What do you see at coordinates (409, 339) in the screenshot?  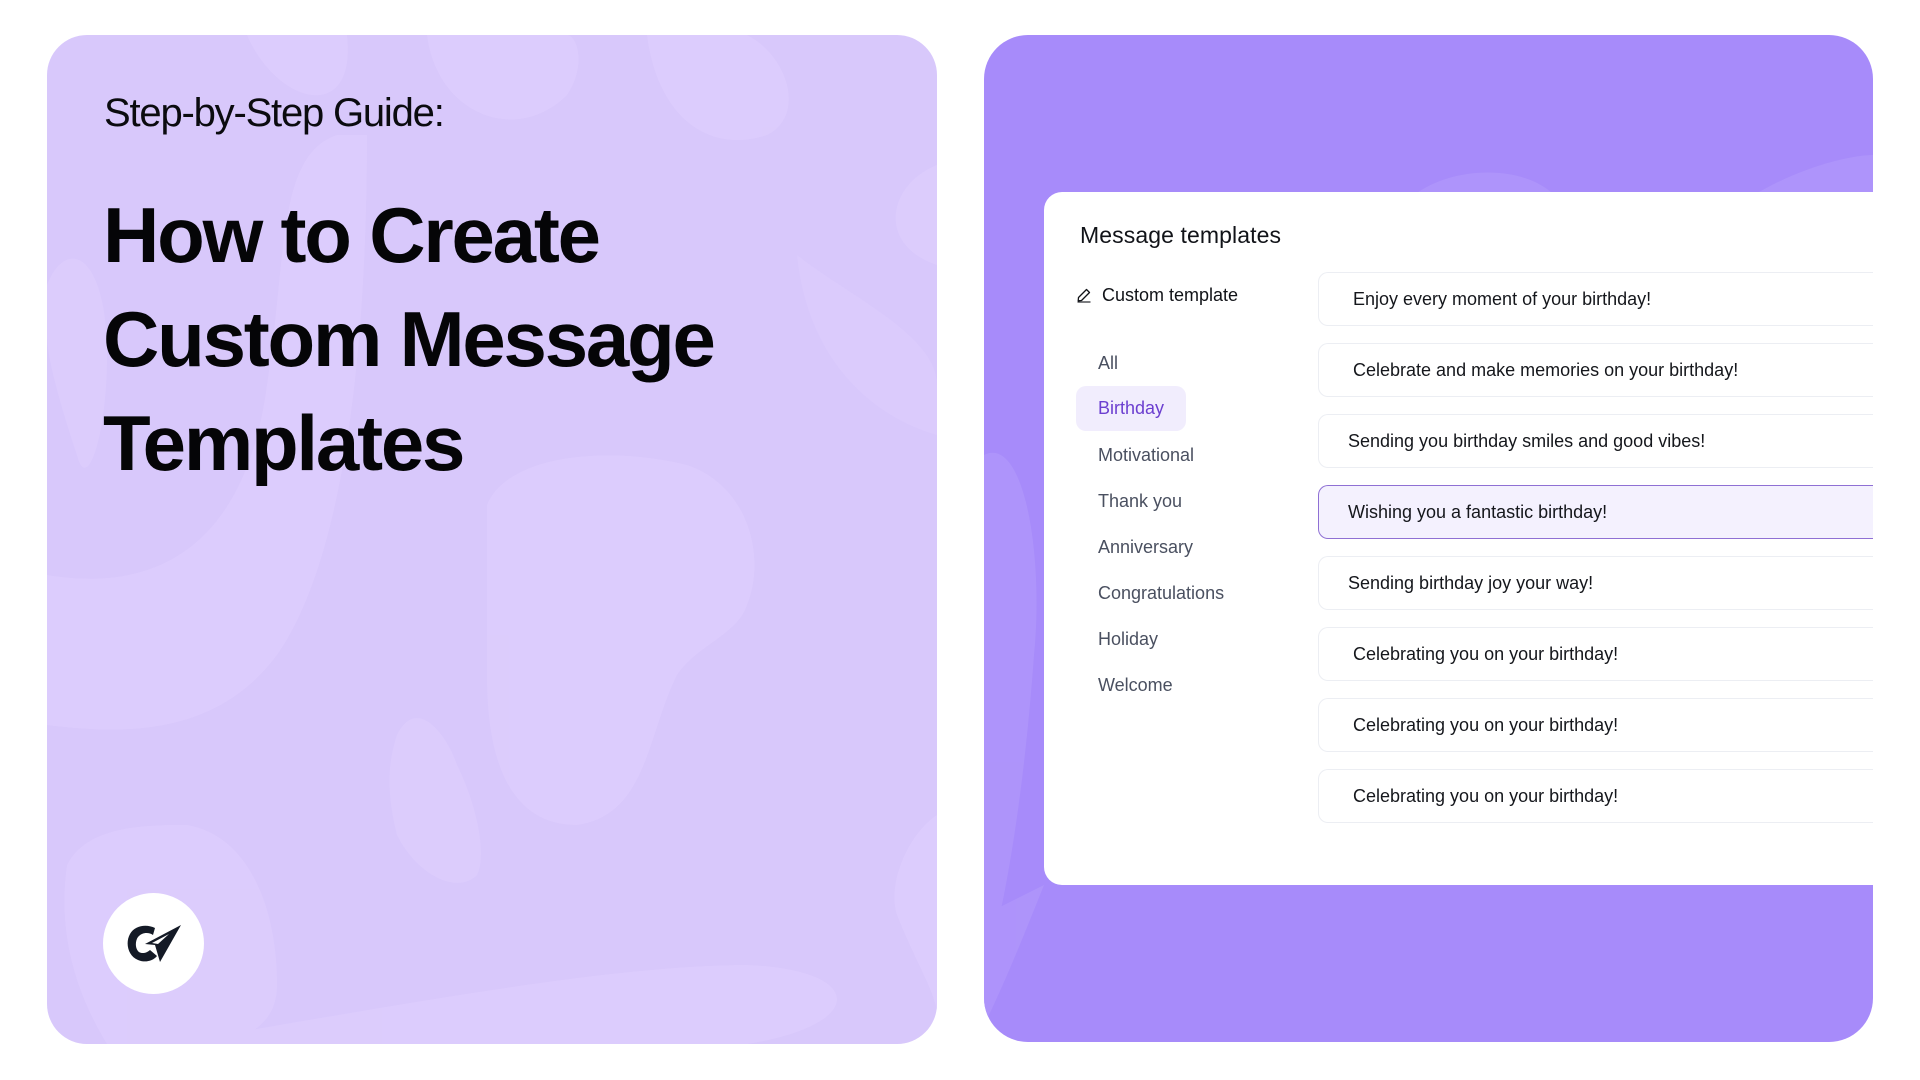 I see `headline-line: Custom Message` at bounding box center [409, 339].